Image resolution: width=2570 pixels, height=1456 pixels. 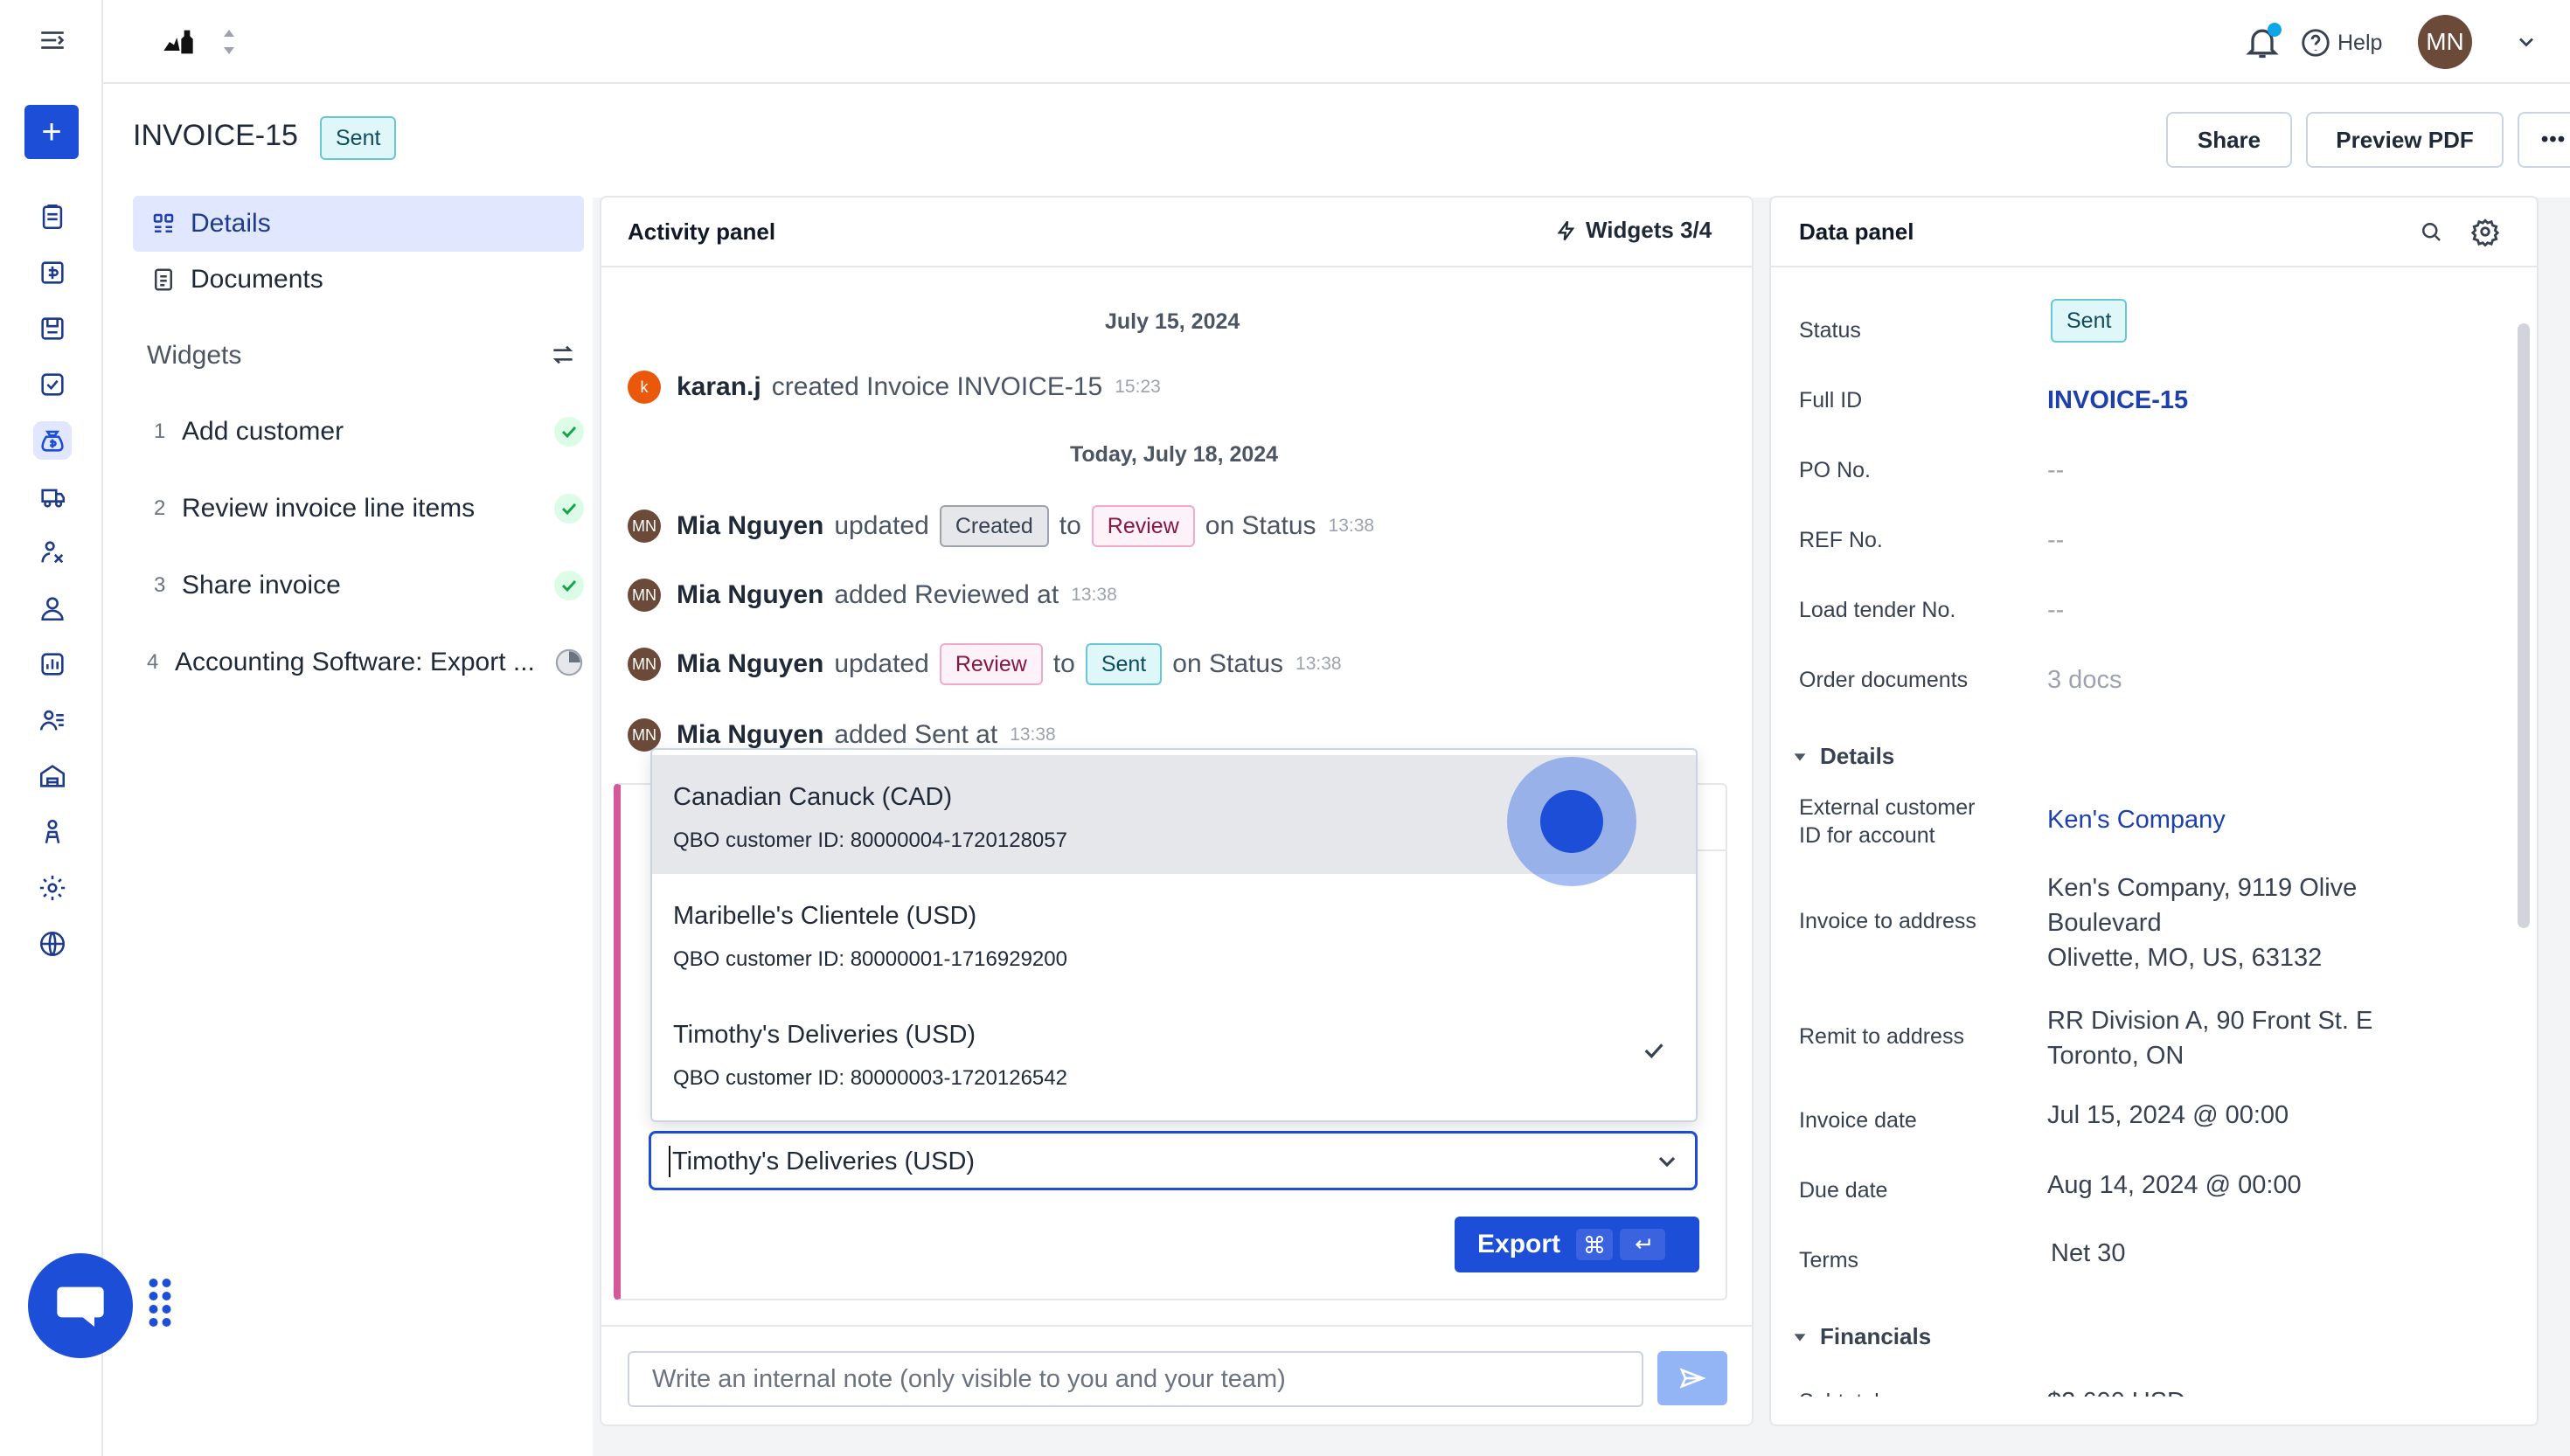 I want to click on address-line: Olivette, MO, US, 63132, so click(x=2185, y=958).